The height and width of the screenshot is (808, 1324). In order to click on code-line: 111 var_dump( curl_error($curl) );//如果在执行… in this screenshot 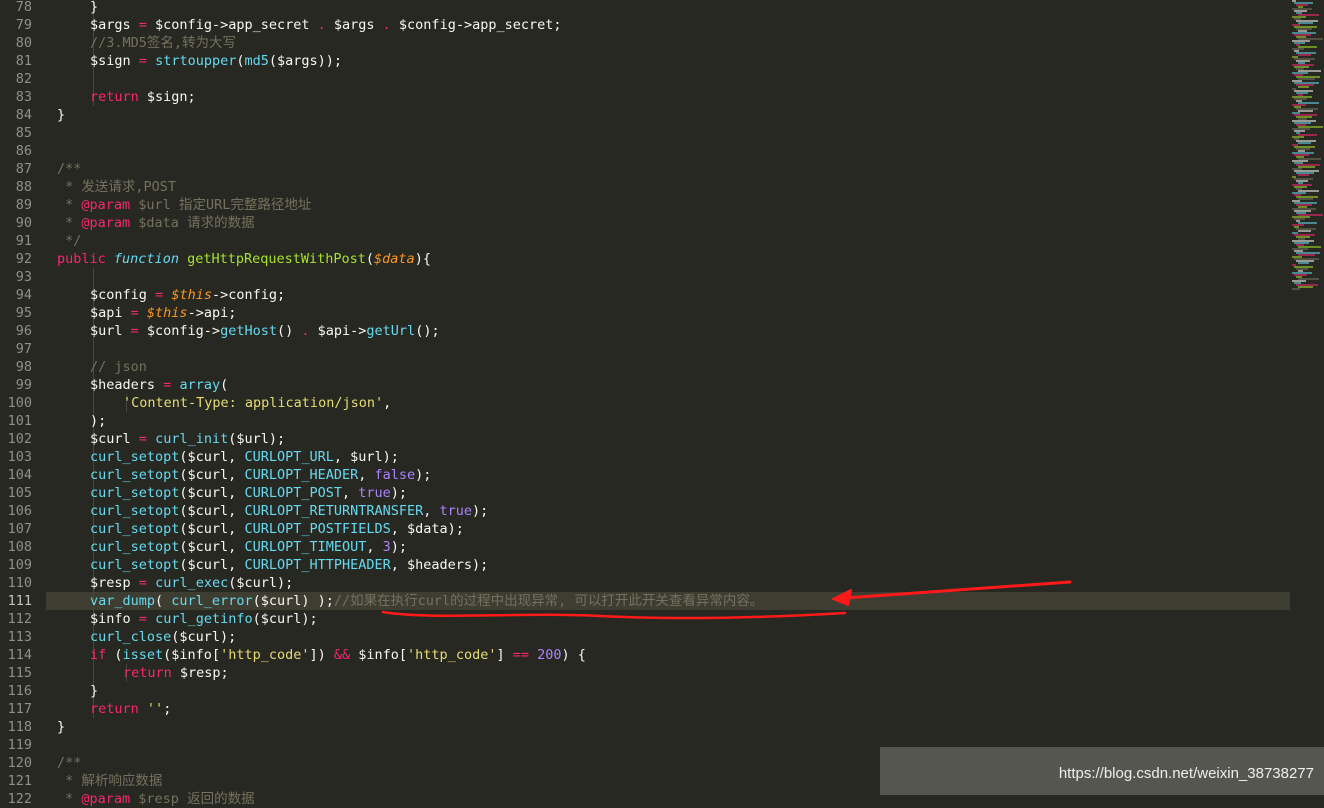, I will do `click(645, 601)`.